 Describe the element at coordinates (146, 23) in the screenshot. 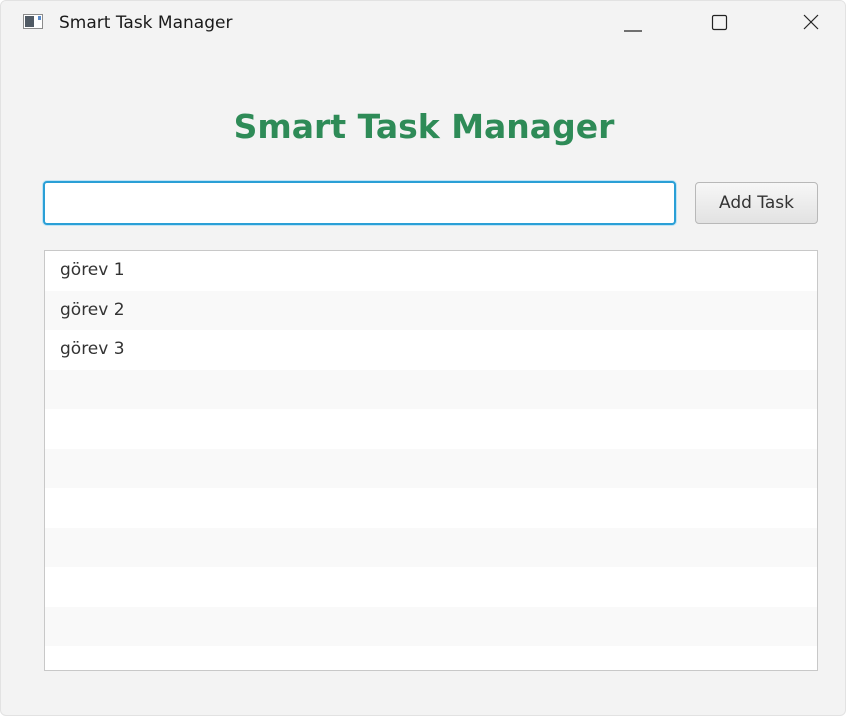

I see `window-title: Smart Task Manager` at that location.